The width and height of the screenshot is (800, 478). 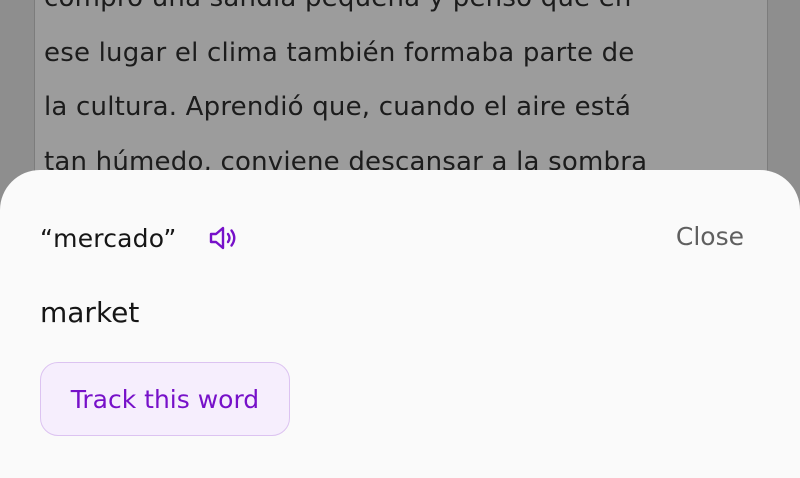 I want to click on track-word-button: Track this word, so click(x=165, y=399).